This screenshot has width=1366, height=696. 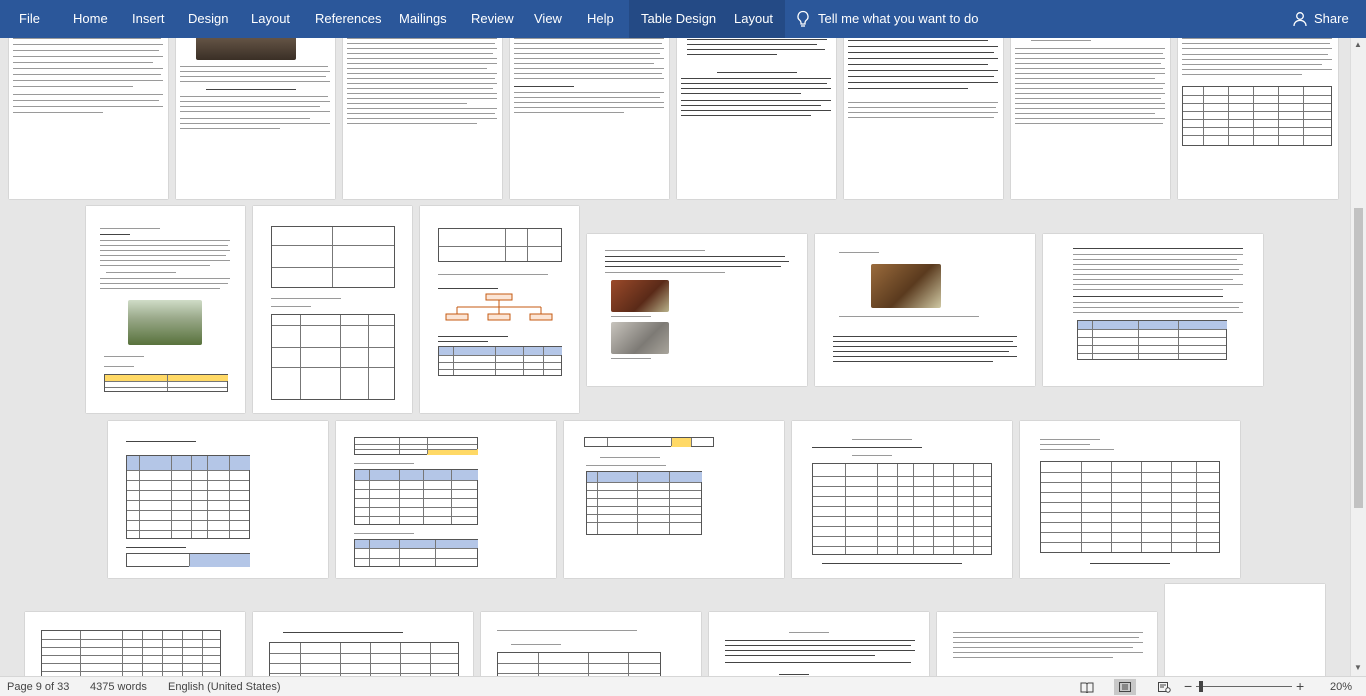 I want to click on diagram-graphic, so click(x=499, y=307).